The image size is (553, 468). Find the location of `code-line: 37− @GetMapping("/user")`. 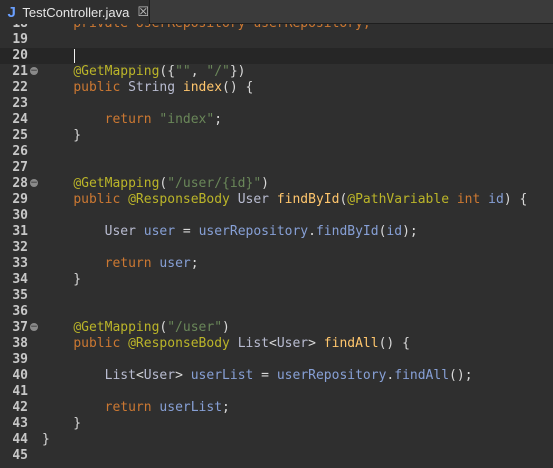

code-line: 37− @GetMapping("/user") is located at coordinates (276, 328).